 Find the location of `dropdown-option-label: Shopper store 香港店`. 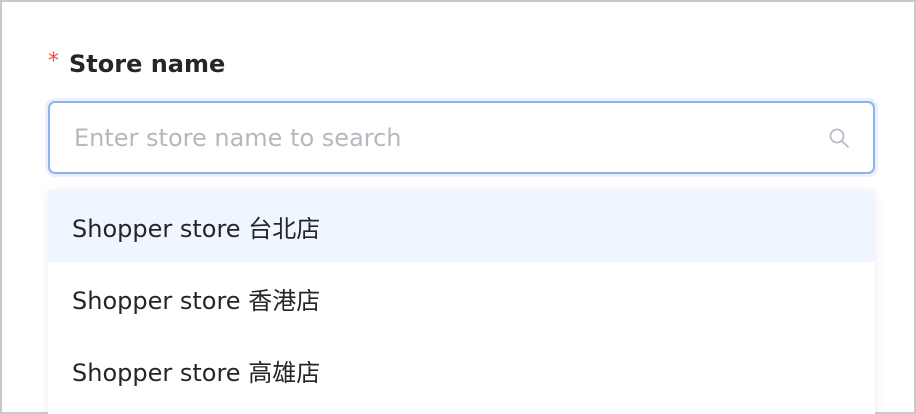

dropdown-option-label: Shopper store 香港店 is located at coordinates (196, 300).